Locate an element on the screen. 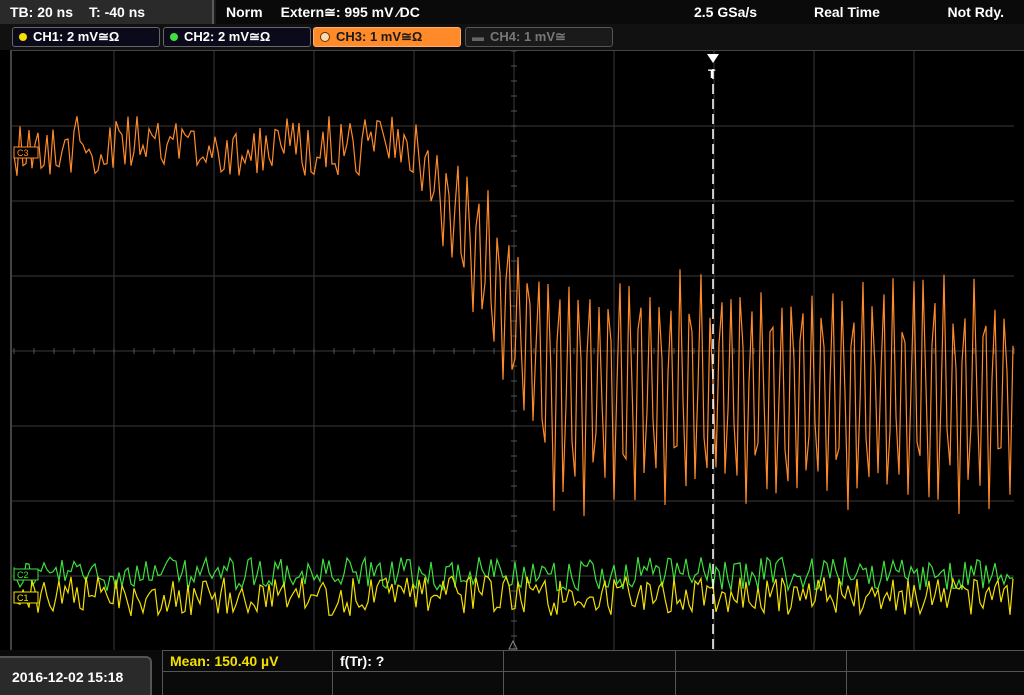 The width and height of the screenshot is (1024, 695). trigger-time-value: T: -40 ns is located at coordinates (117, 12).